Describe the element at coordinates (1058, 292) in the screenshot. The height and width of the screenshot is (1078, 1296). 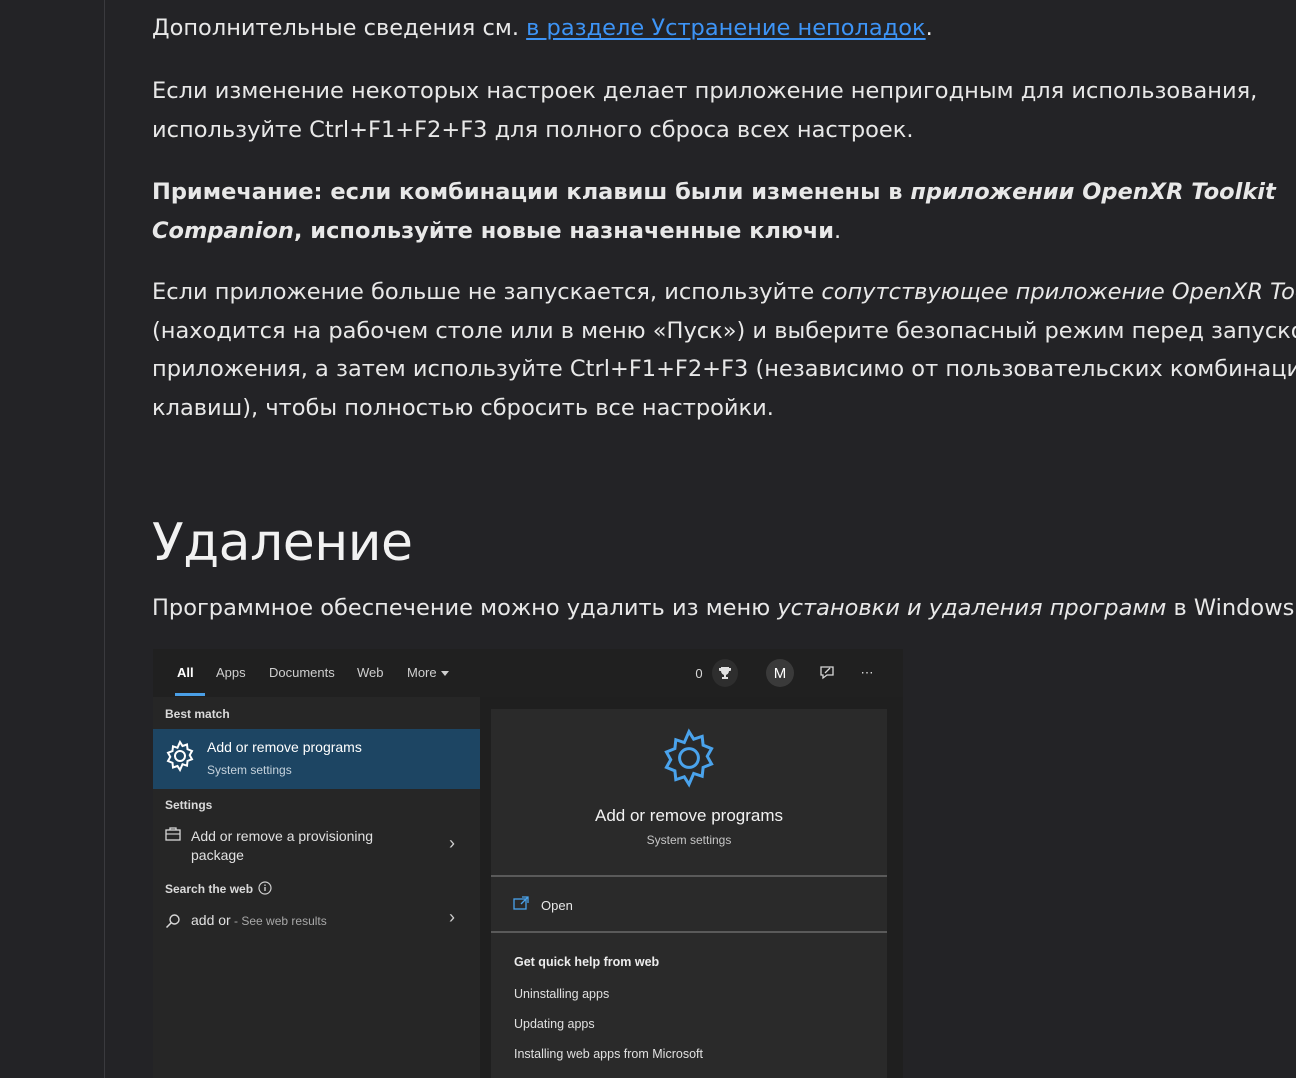
I see `companion-app-italic: сопутствующее приложение OpenXR Toolkit` at that location.